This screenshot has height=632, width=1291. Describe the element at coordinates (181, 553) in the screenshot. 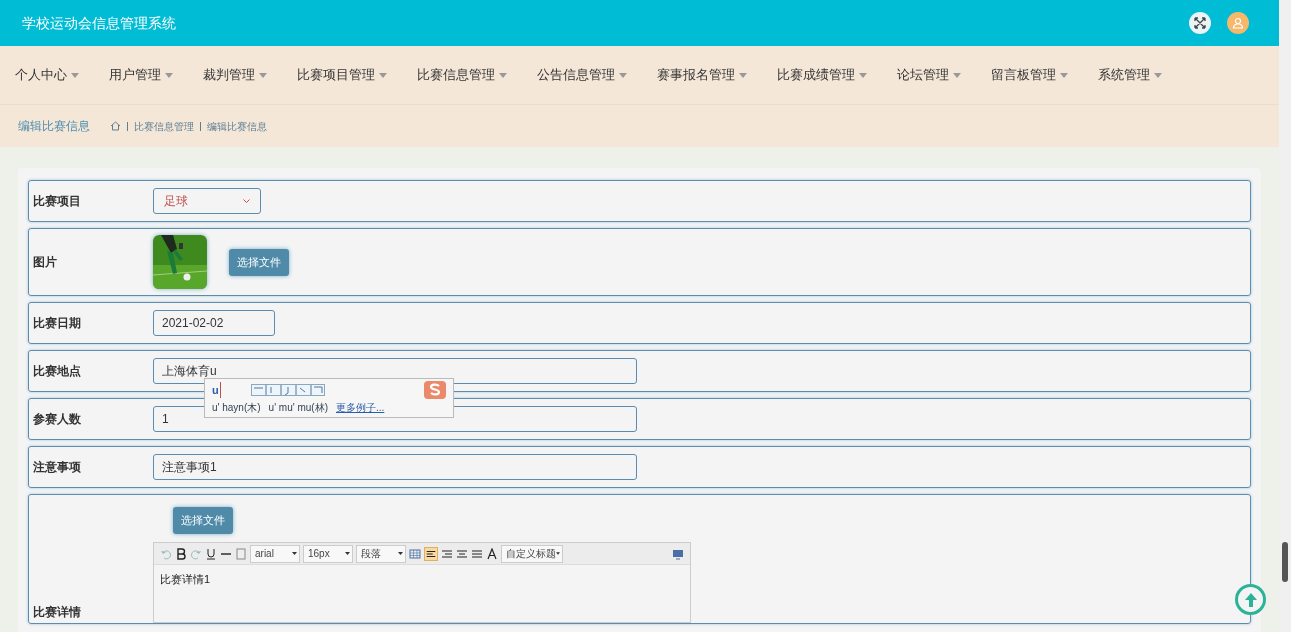

I see `bold-icon` at that location.